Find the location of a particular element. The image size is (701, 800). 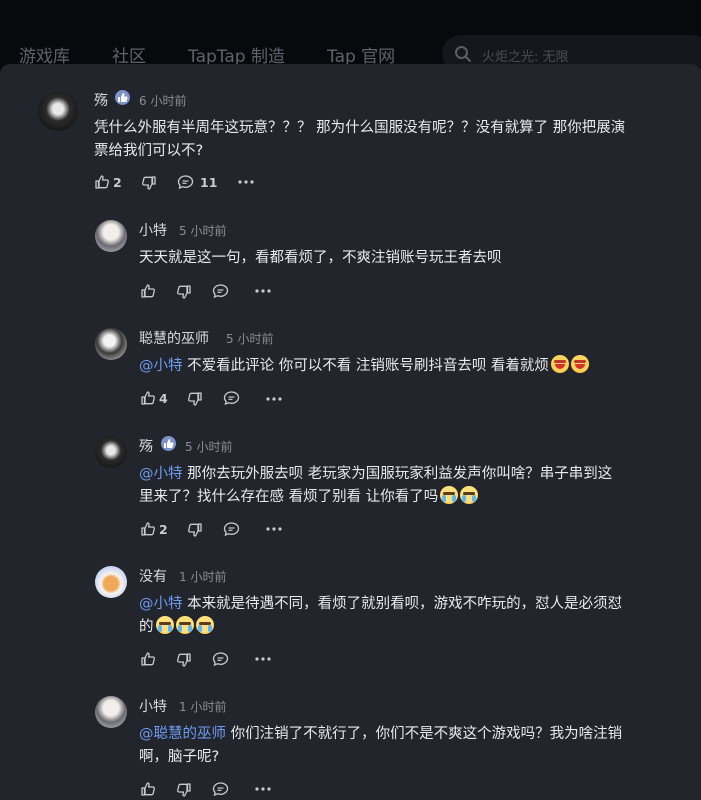

reply-text-content: 不爱看此评论 你可以不看 注销账号刷抖音去呗 看着就烦 is located at coordinates (365, 366).